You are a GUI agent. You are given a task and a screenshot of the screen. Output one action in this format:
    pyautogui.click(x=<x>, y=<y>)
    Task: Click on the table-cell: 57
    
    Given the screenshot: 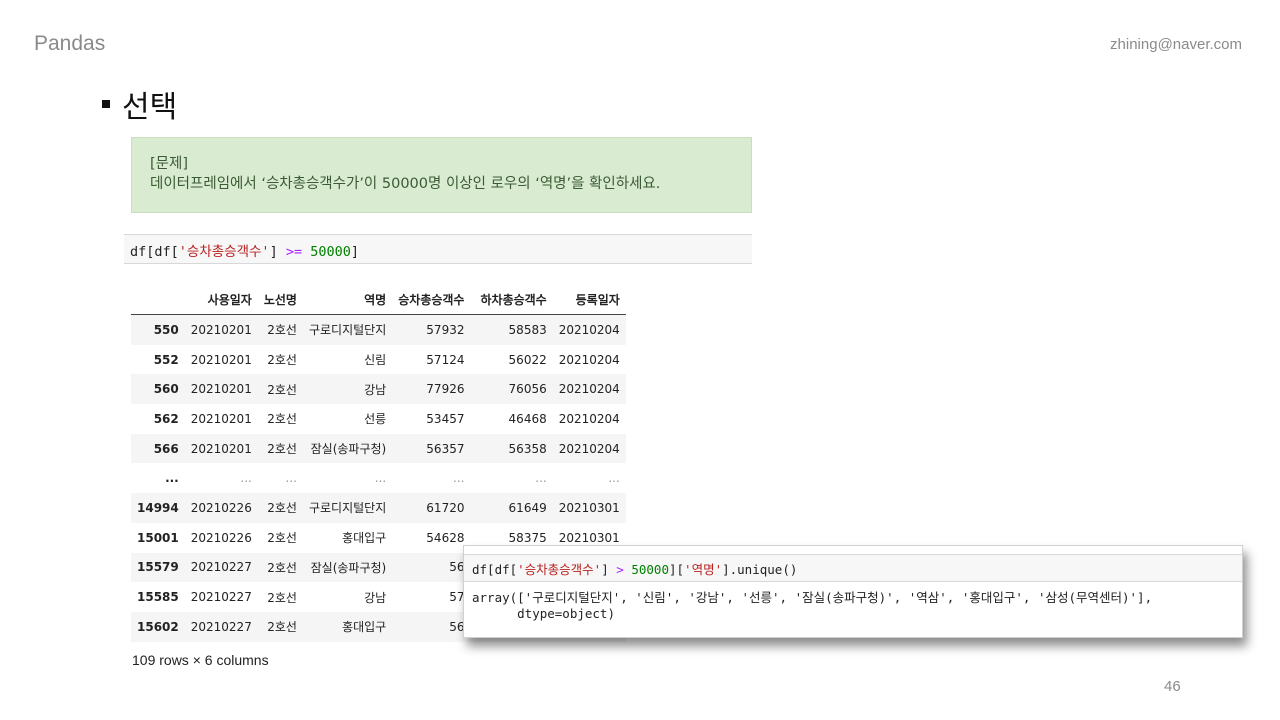 What is the action you would take?
    pyautogui.click(x=457, y=597)
    